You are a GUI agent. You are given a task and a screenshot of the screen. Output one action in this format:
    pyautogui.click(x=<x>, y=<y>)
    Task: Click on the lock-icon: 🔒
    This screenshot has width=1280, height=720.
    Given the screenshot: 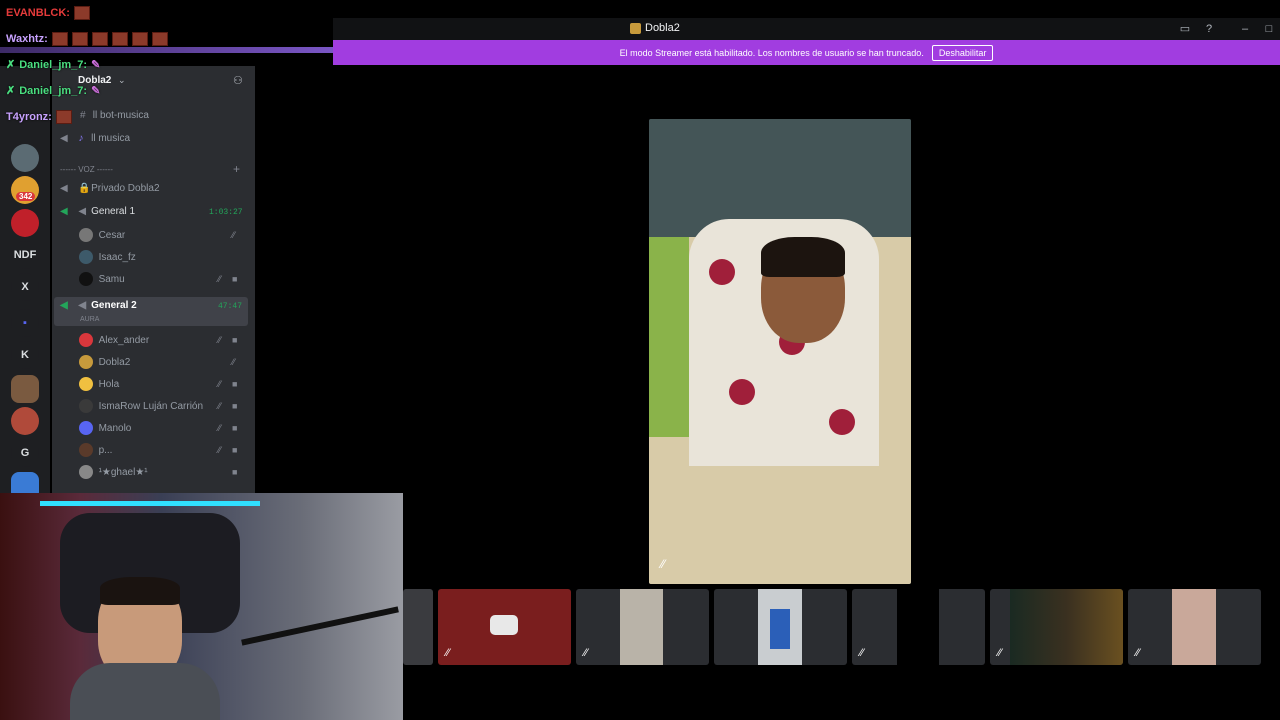 What is the action you would take?
    pyautogui.click(x=84, y=188)
    